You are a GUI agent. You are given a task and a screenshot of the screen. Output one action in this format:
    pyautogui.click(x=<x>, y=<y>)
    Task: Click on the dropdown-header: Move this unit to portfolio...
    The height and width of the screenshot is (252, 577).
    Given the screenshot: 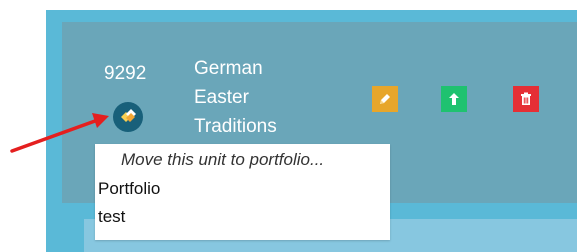 What is the action you would take?
    pyautogui.click(x=223, y=159)
    